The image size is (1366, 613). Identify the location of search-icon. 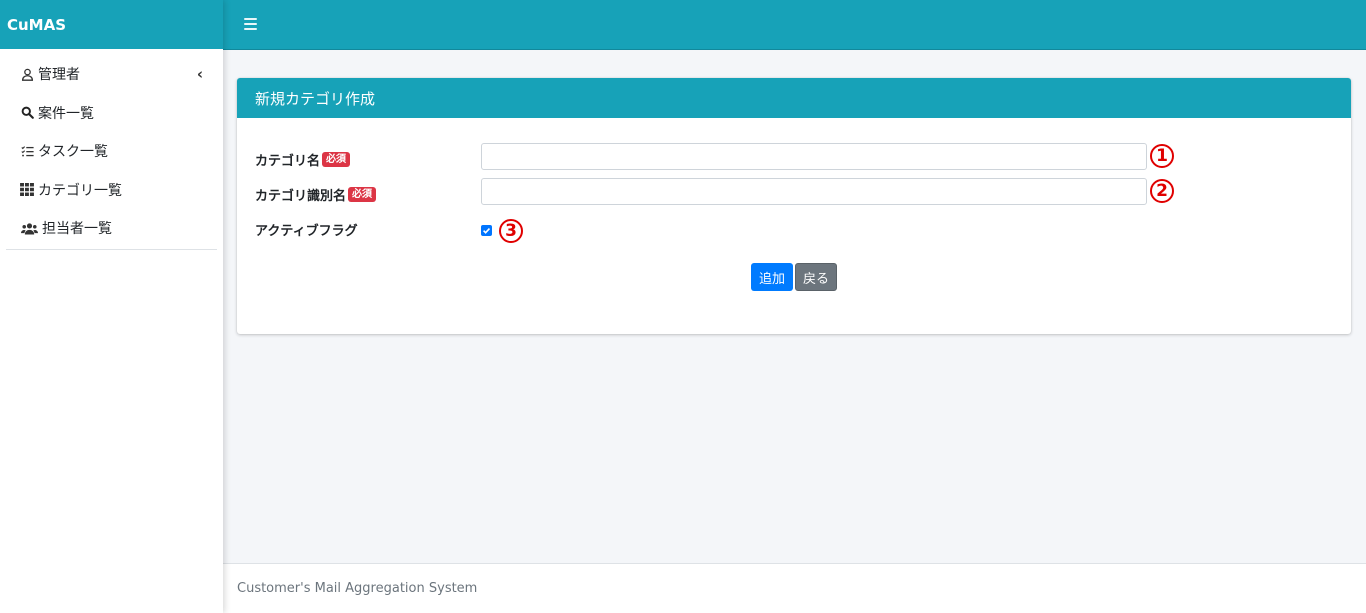
(27, 113).